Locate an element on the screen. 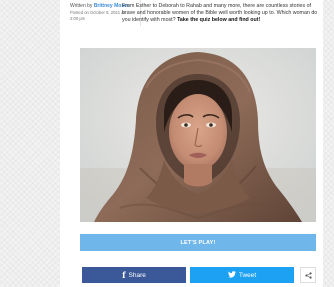 This screenshot has width=334, height=287. share-icon is located at coordinates (308, 275).